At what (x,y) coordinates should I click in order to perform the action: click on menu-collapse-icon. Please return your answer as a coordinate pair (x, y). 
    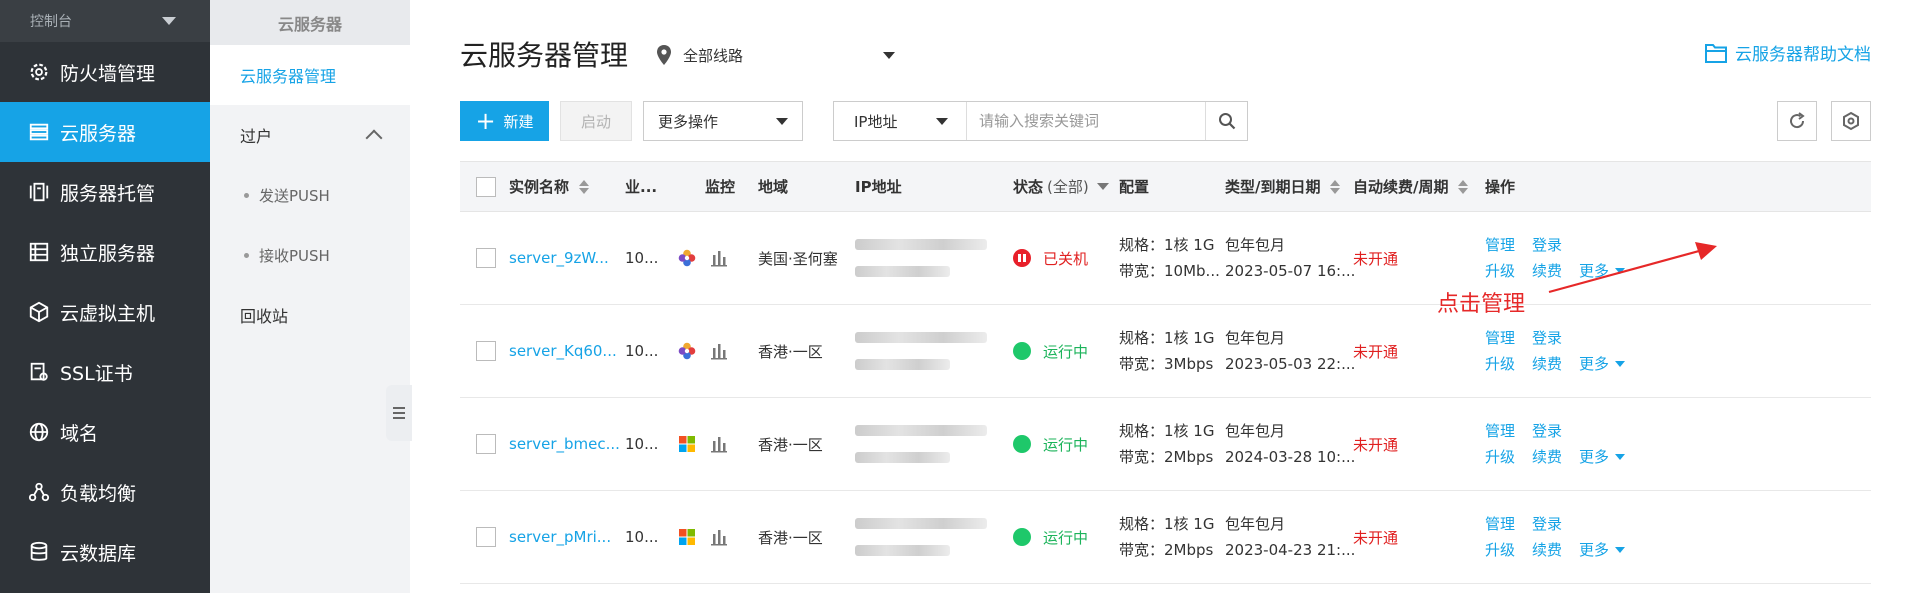
    Looking at the image, I should click on (399, 413).